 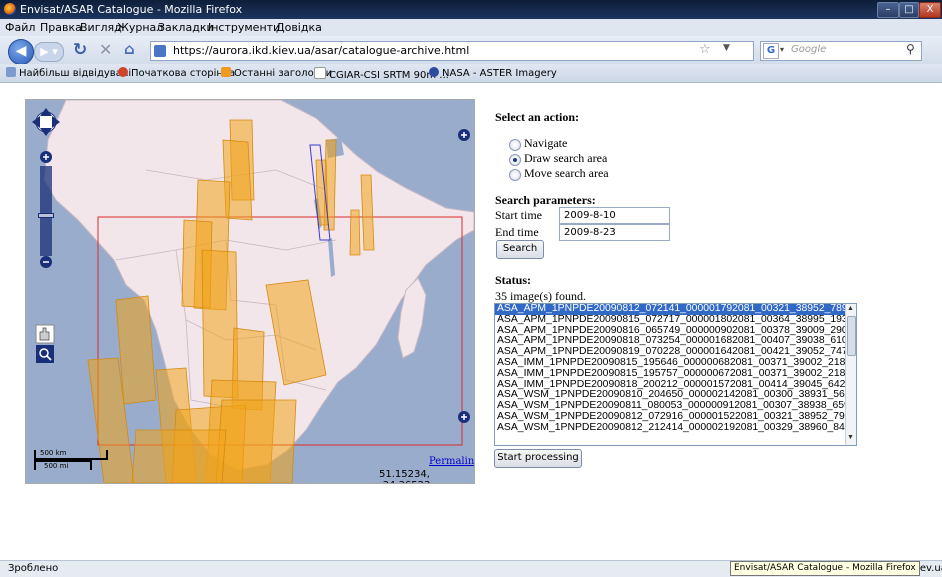 I want to click on home-icon: ⌂, so click(x=129, y=49).